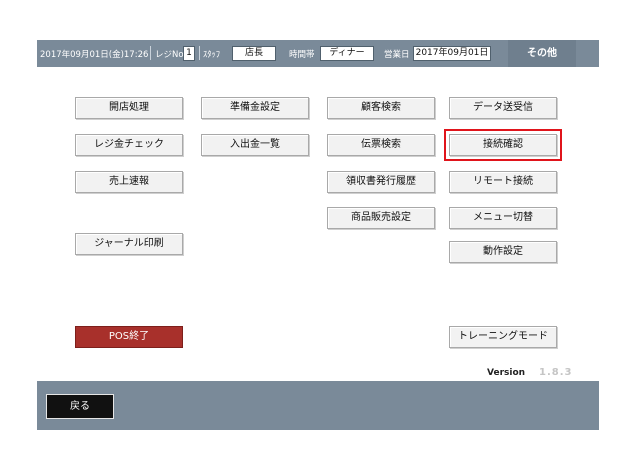 Image resolution: width=644 pixels, height=474 pixels. Describe the element at coordinates (506, 373) in the screenshot. I see `version-label: Version` at that location.